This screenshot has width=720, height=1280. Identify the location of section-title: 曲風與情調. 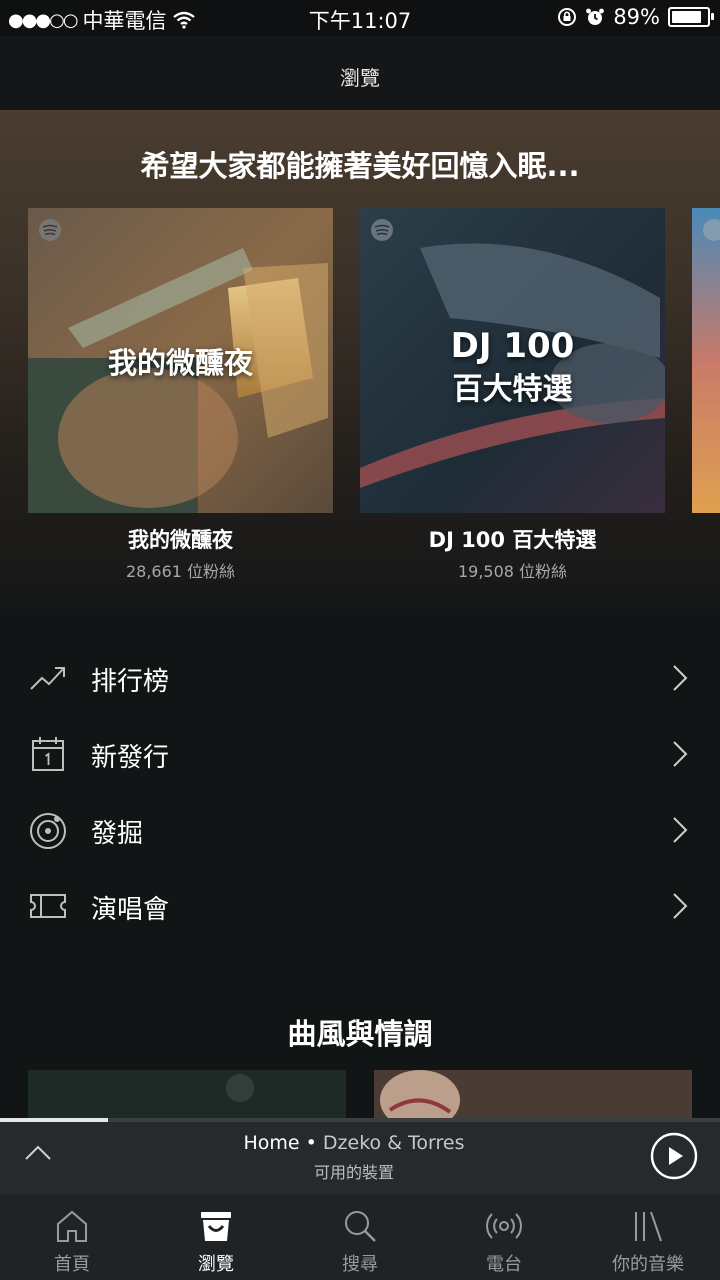
(360, 1034).